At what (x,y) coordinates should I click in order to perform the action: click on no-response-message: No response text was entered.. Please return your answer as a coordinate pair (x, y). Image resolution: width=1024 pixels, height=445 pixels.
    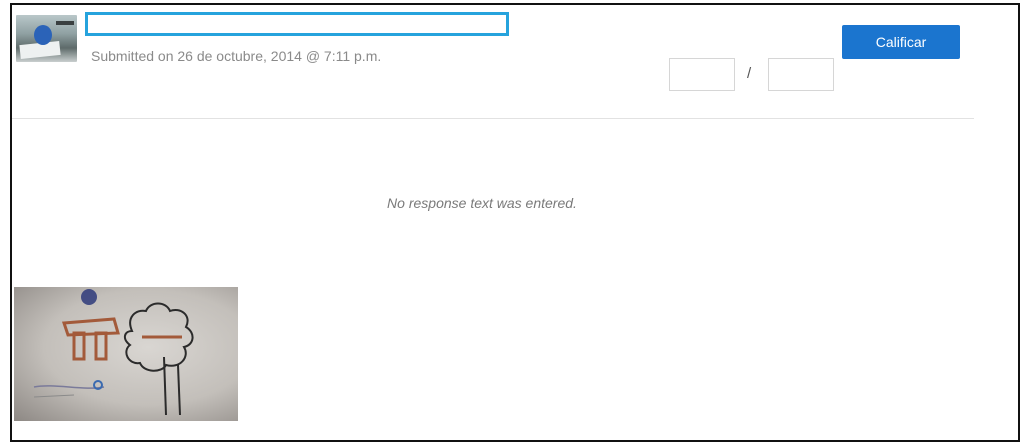
    Looking at the image, I should click on (482, 203).